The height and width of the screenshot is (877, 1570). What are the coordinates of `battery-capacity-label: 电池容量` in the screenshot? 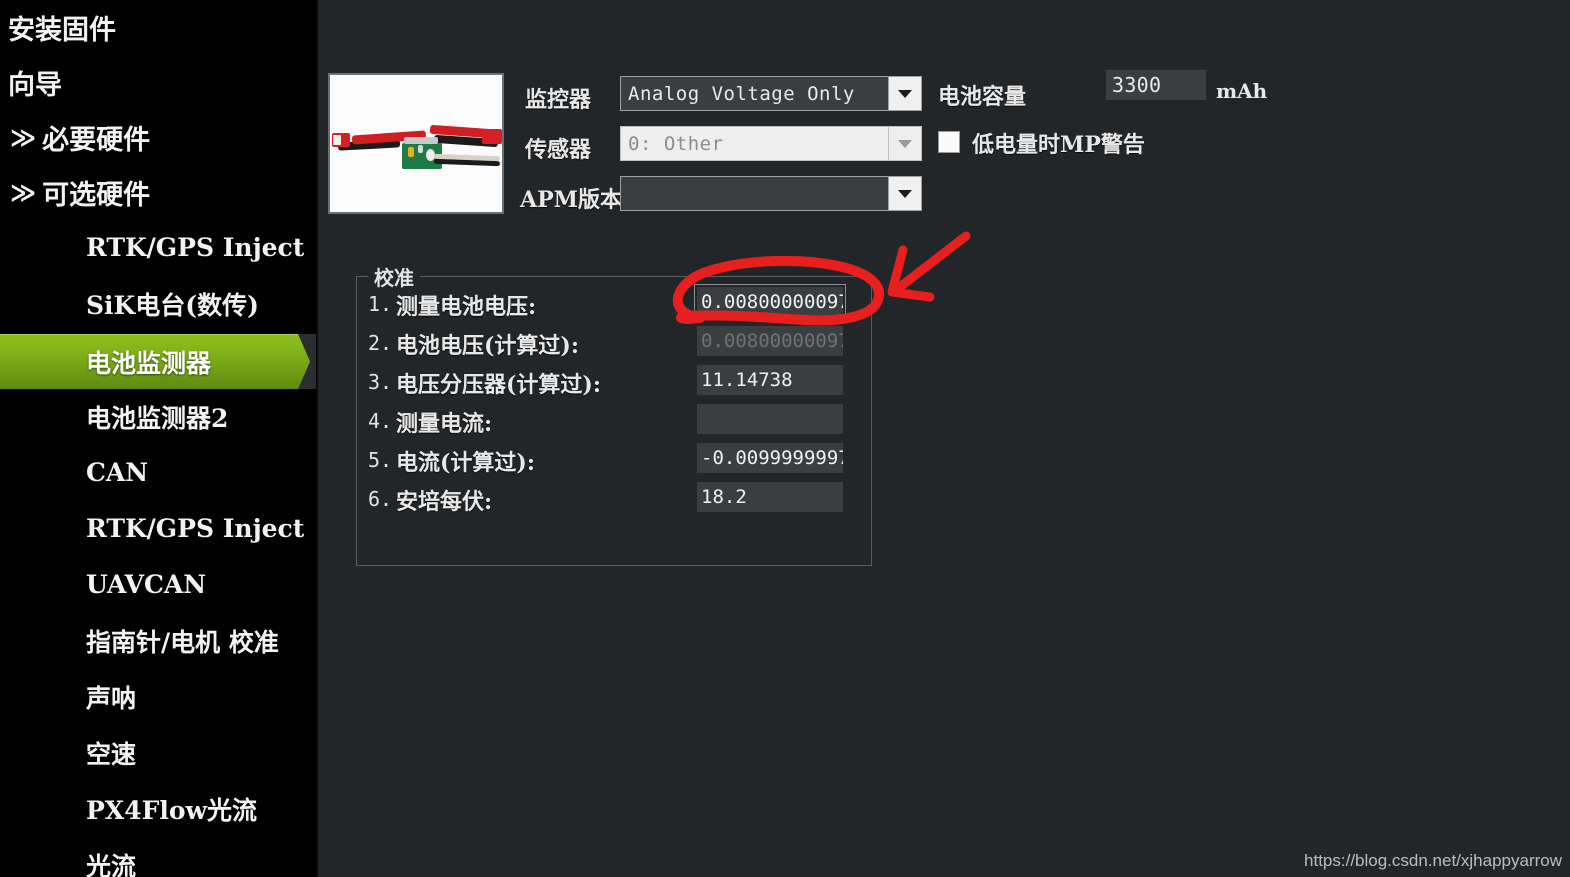 It's located at (982, 97).